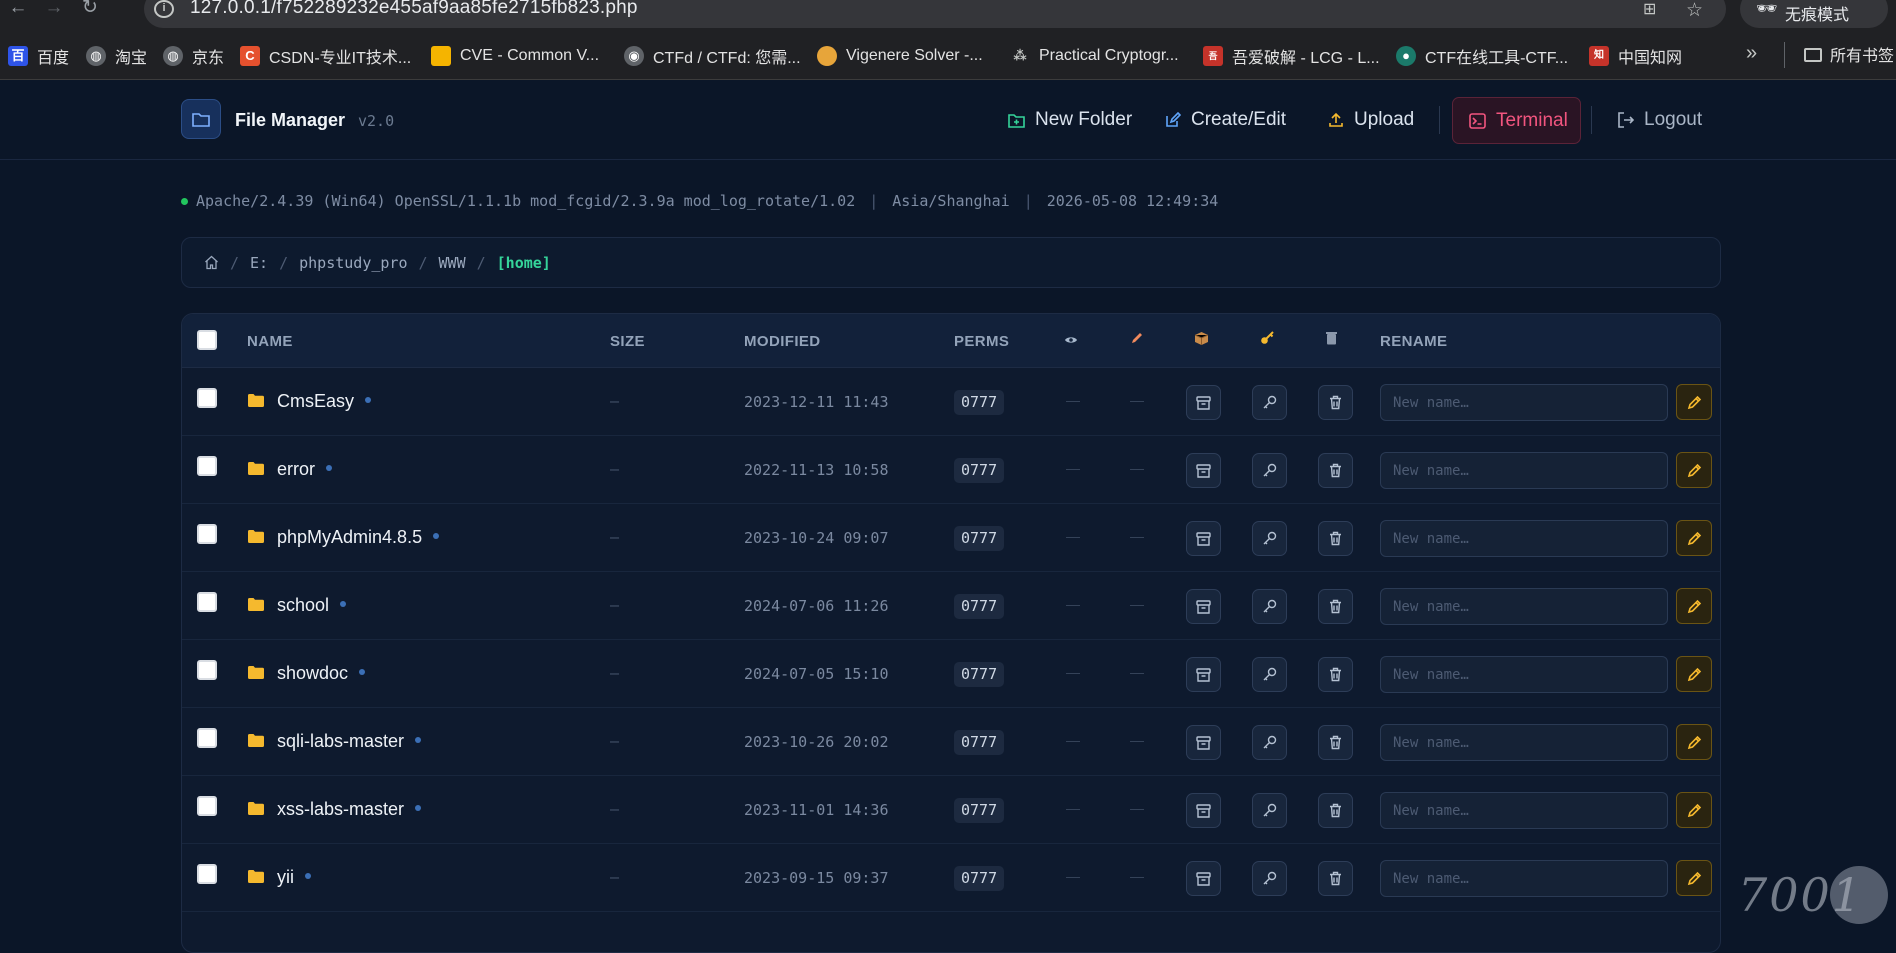 This screenshot has height=953, width=1896. Describe the element at coordinates (270, 341) in the screenshot. I see `column-name: NAME` at that location.